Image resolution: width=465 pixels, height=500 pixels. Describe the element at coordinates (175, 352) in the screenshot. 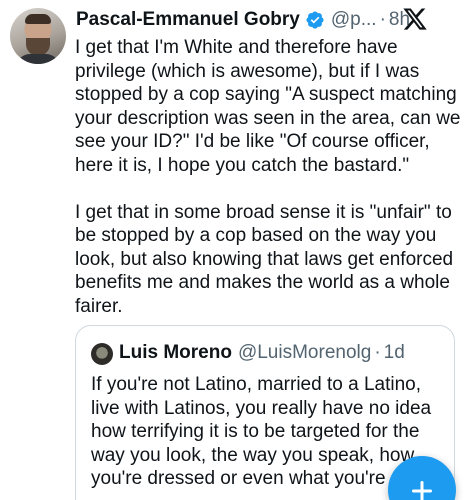

I see `quoted-author-name: Luis Moreno` at that location.